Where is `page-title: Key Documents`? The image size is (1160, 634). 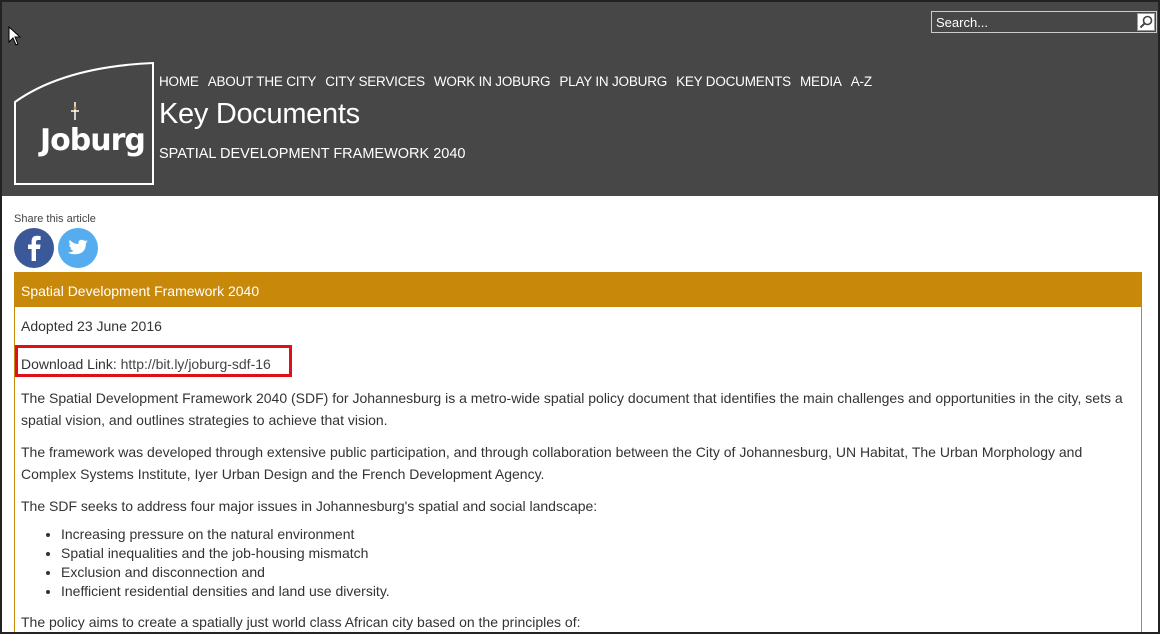 page-title: Key Documents is located at coordinates (259, 114).